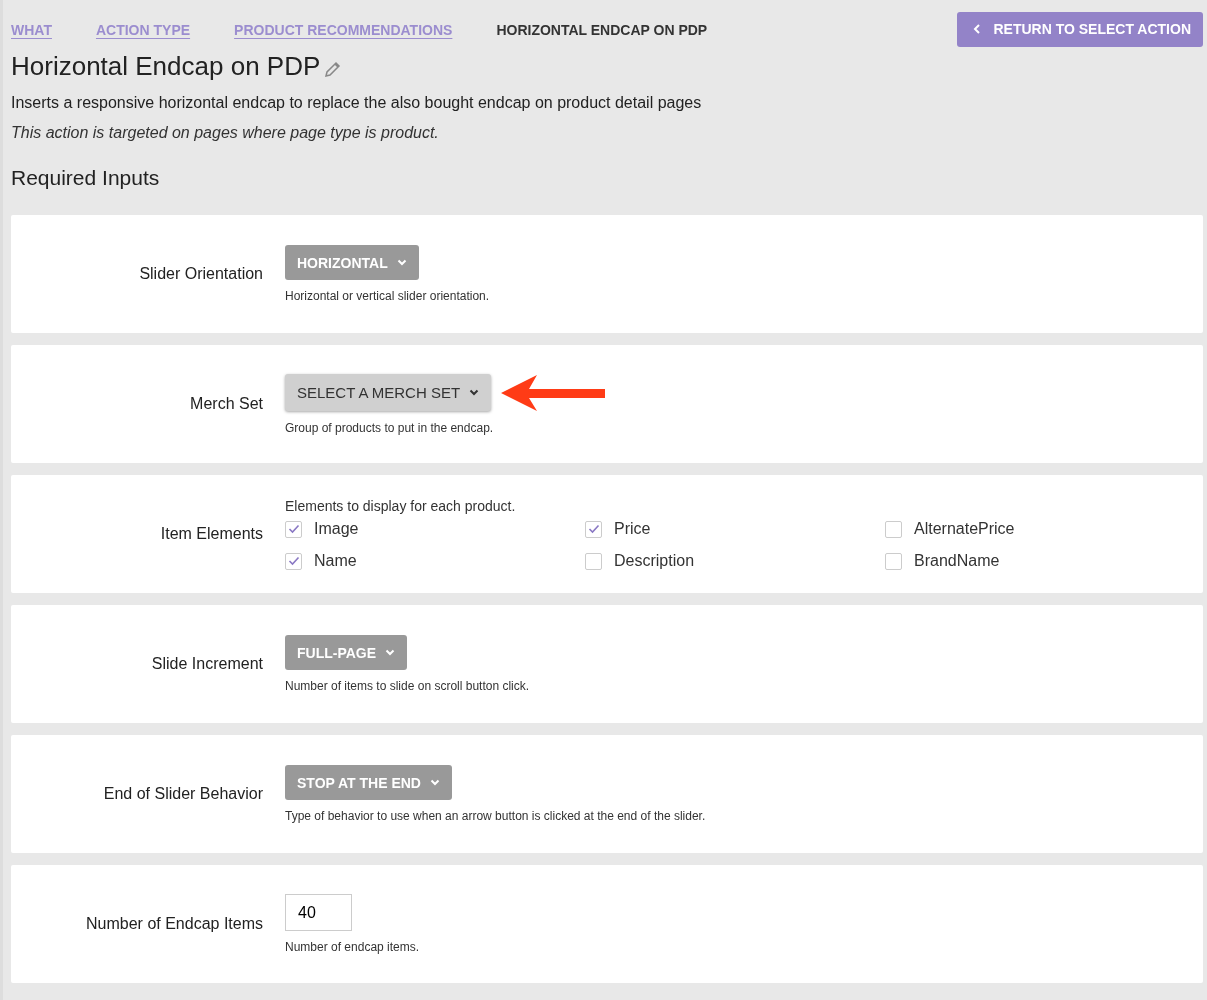  What do you see at coordinates (225, 133) in the screenshot?
I see `targeting-note: This action is targeted on pages where page type is product.` at bounding box center [225, 133].